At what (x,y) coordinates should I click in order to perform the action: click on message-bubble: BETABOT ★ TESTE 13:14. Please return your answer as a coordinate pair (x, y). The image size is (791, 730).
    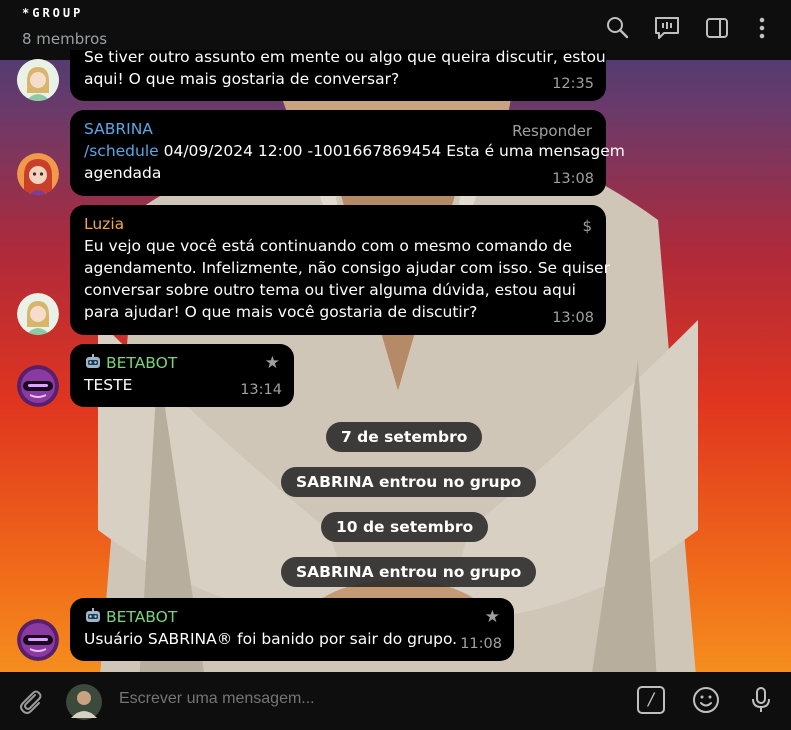
    Looking at the image, I should click on (182, 375).